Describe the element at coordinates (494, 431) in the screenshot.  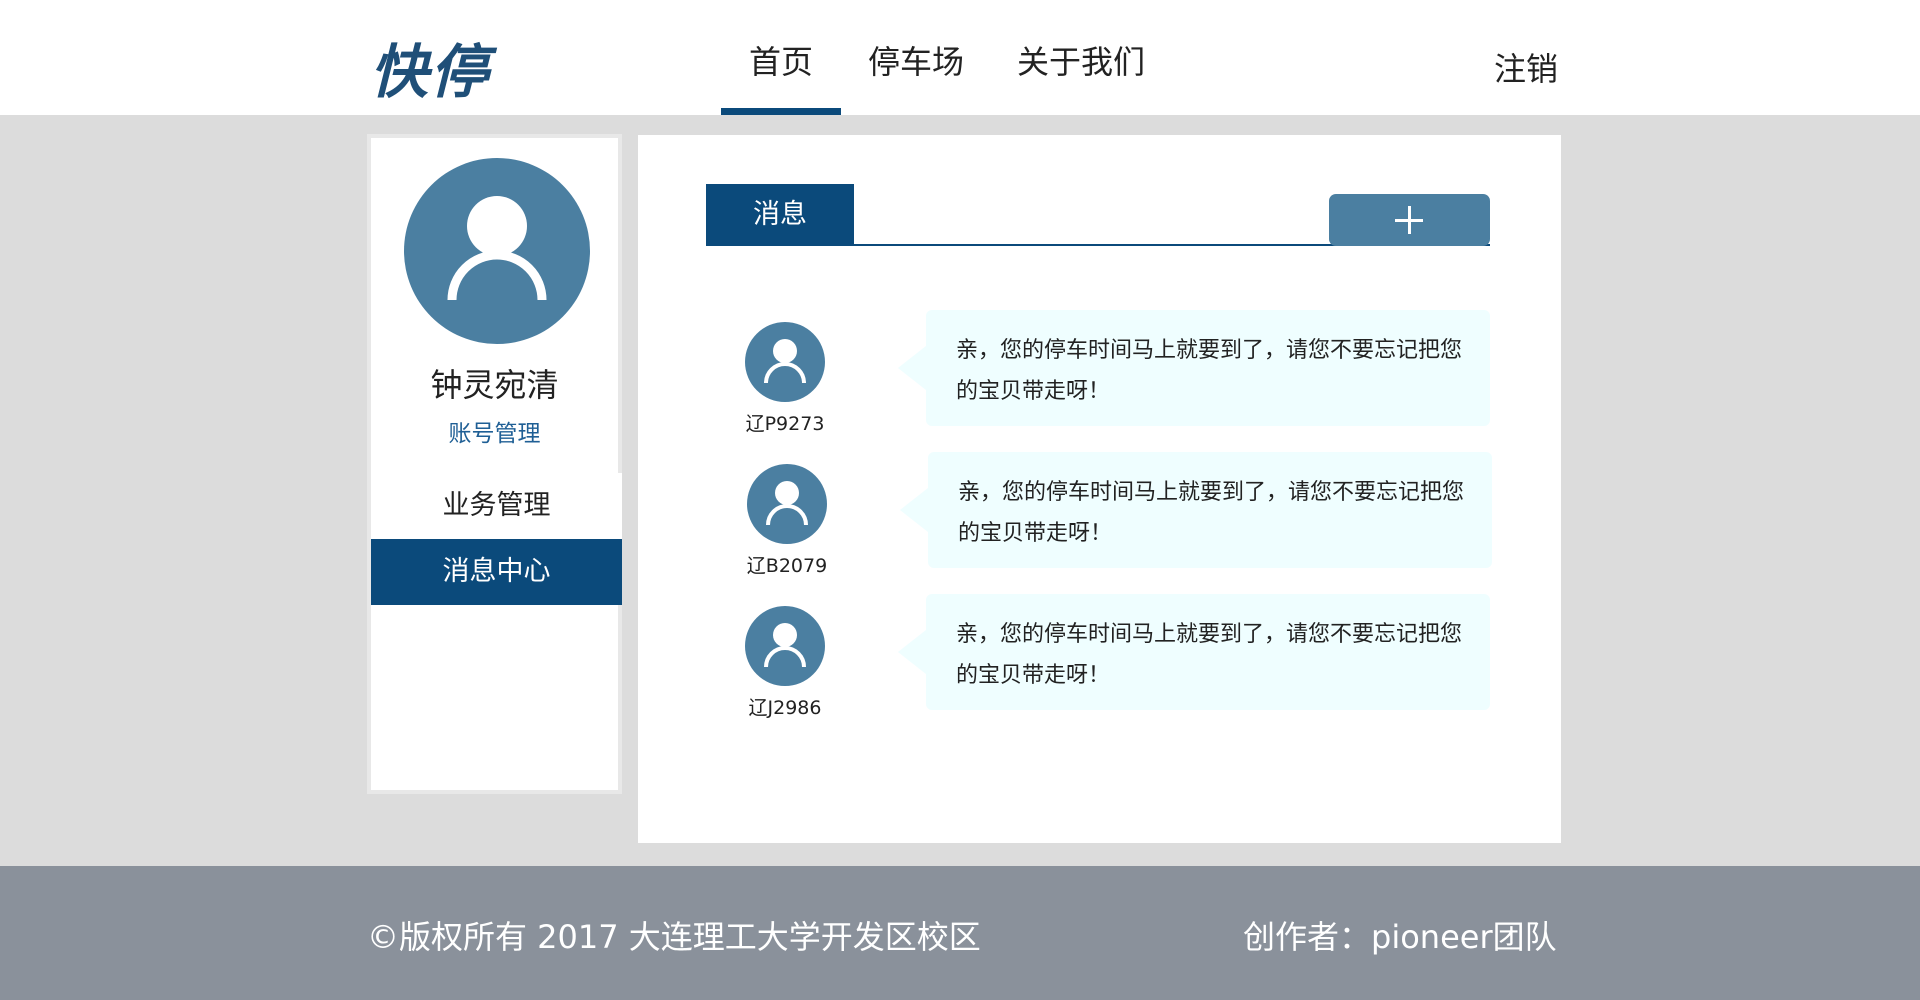
I see `account-management-link: 账号管理` at that location.